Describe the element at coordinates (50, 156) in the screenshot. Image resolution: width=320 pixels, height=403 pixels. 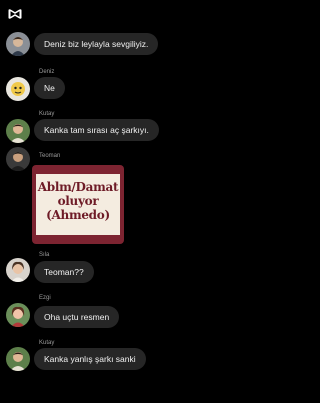
I see `sender-name: Teoman` at that location.